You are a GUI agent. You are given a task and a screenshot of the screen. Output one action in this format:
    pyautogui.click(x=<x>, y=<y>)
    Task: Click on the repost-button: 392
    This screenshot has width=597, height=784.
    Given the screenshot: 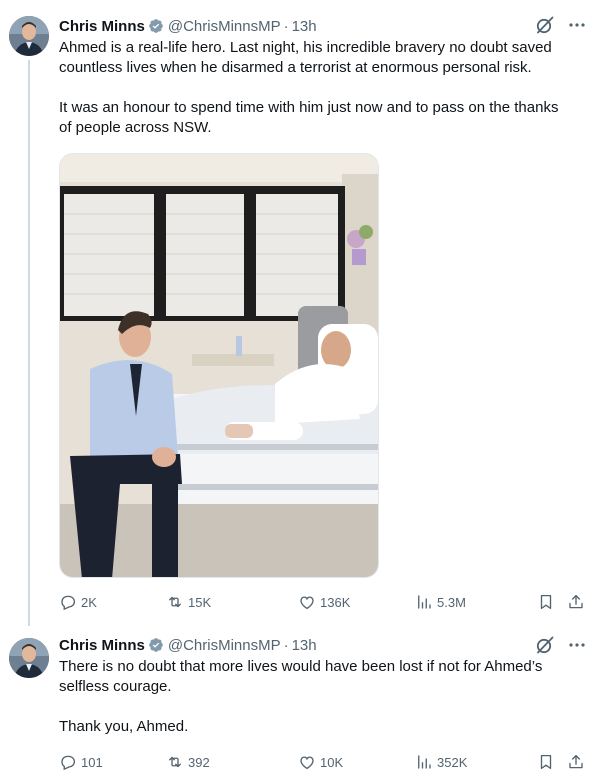 What is the action you would take?
    pyautogui.click(x=188, y=762)
    